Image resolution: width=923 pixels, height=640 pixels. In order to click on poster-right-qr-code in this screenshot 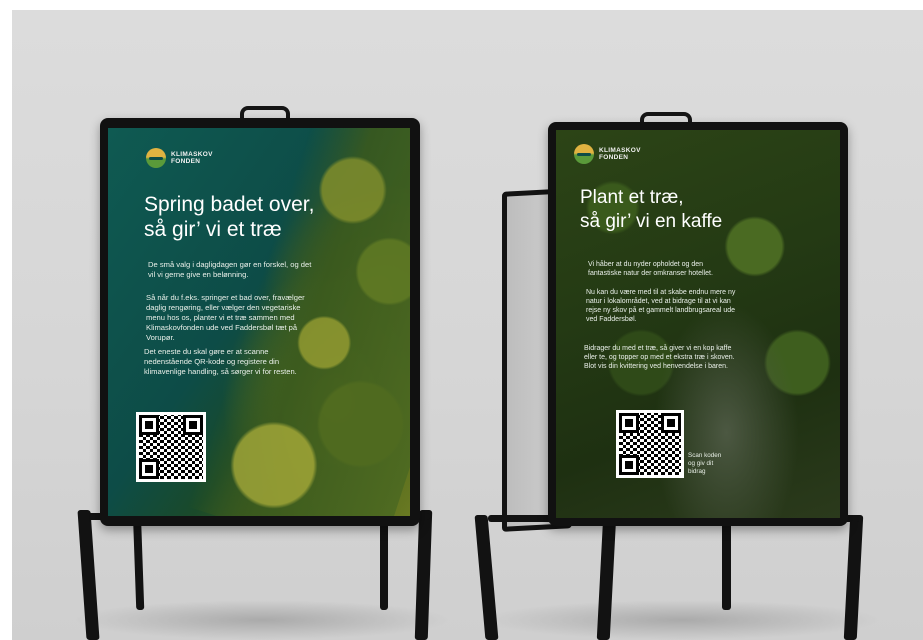, I will do `click(650, 444)`.